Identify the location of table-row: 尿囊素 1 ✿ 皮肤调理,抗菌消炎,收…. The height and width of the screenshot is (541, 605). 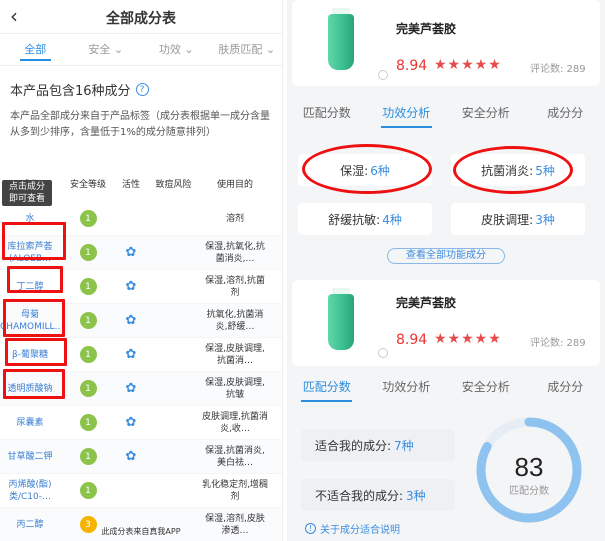
(141, 423).